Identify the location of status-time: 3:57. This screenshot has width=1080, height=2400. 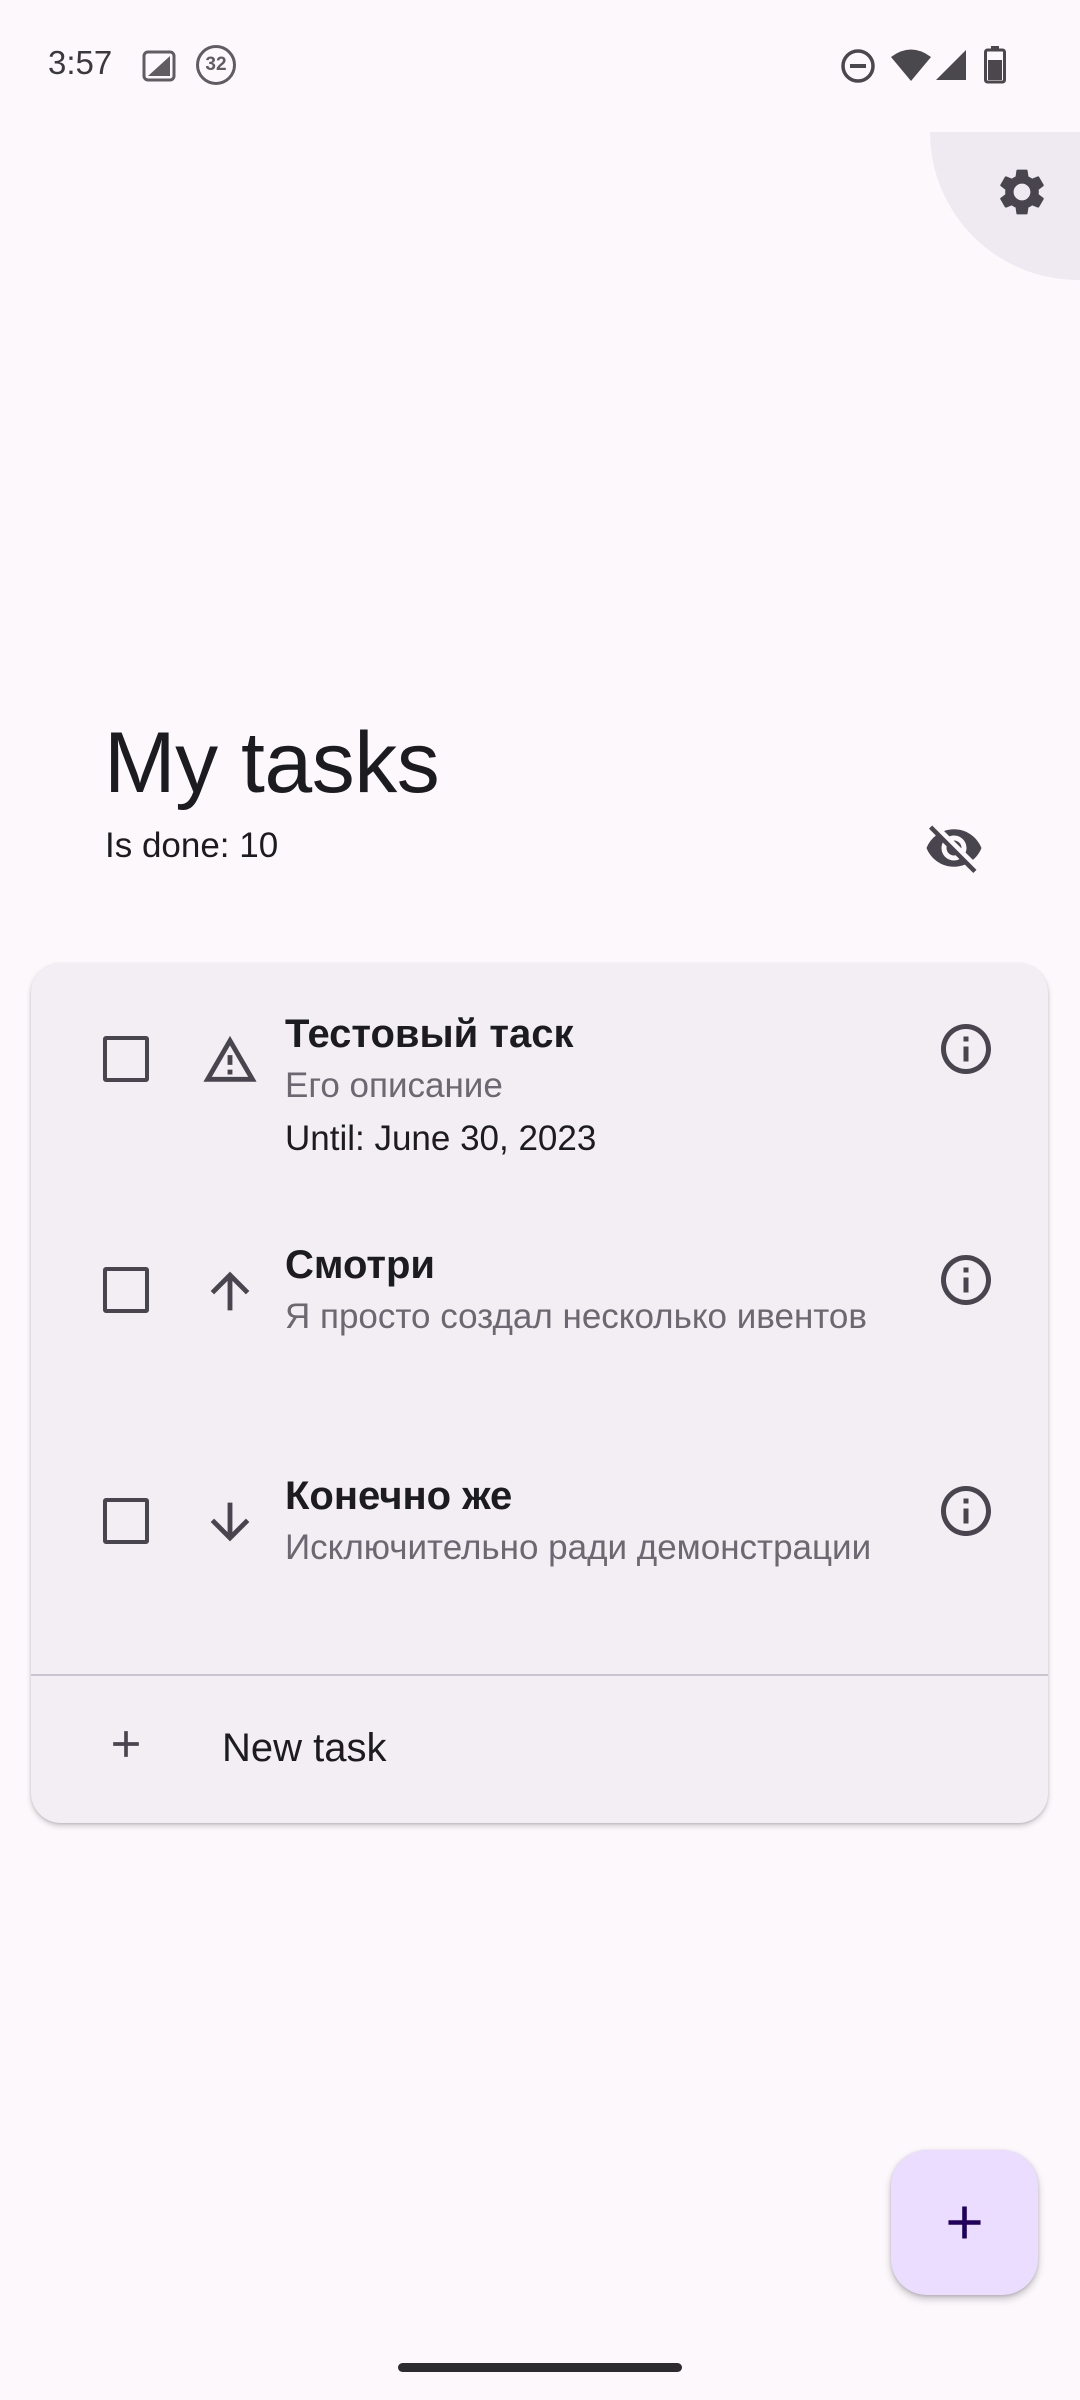
(80, 62).